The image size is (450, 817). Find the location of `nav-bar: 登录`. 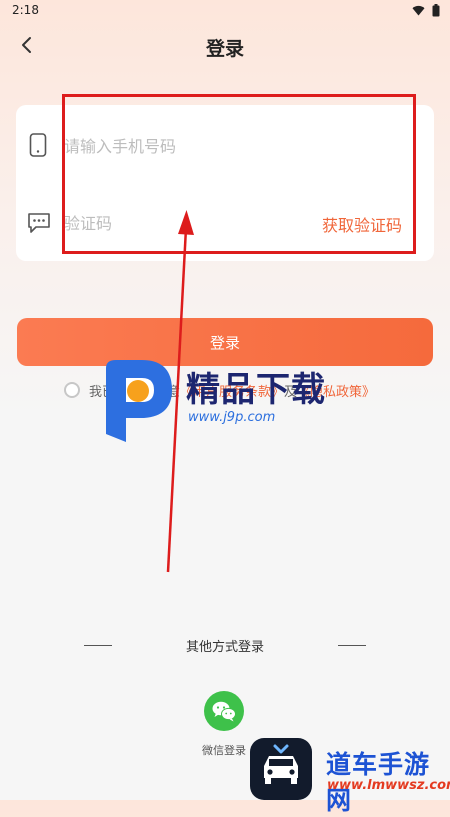

nav-bar: 登录 is located at coordinates (225, 46).